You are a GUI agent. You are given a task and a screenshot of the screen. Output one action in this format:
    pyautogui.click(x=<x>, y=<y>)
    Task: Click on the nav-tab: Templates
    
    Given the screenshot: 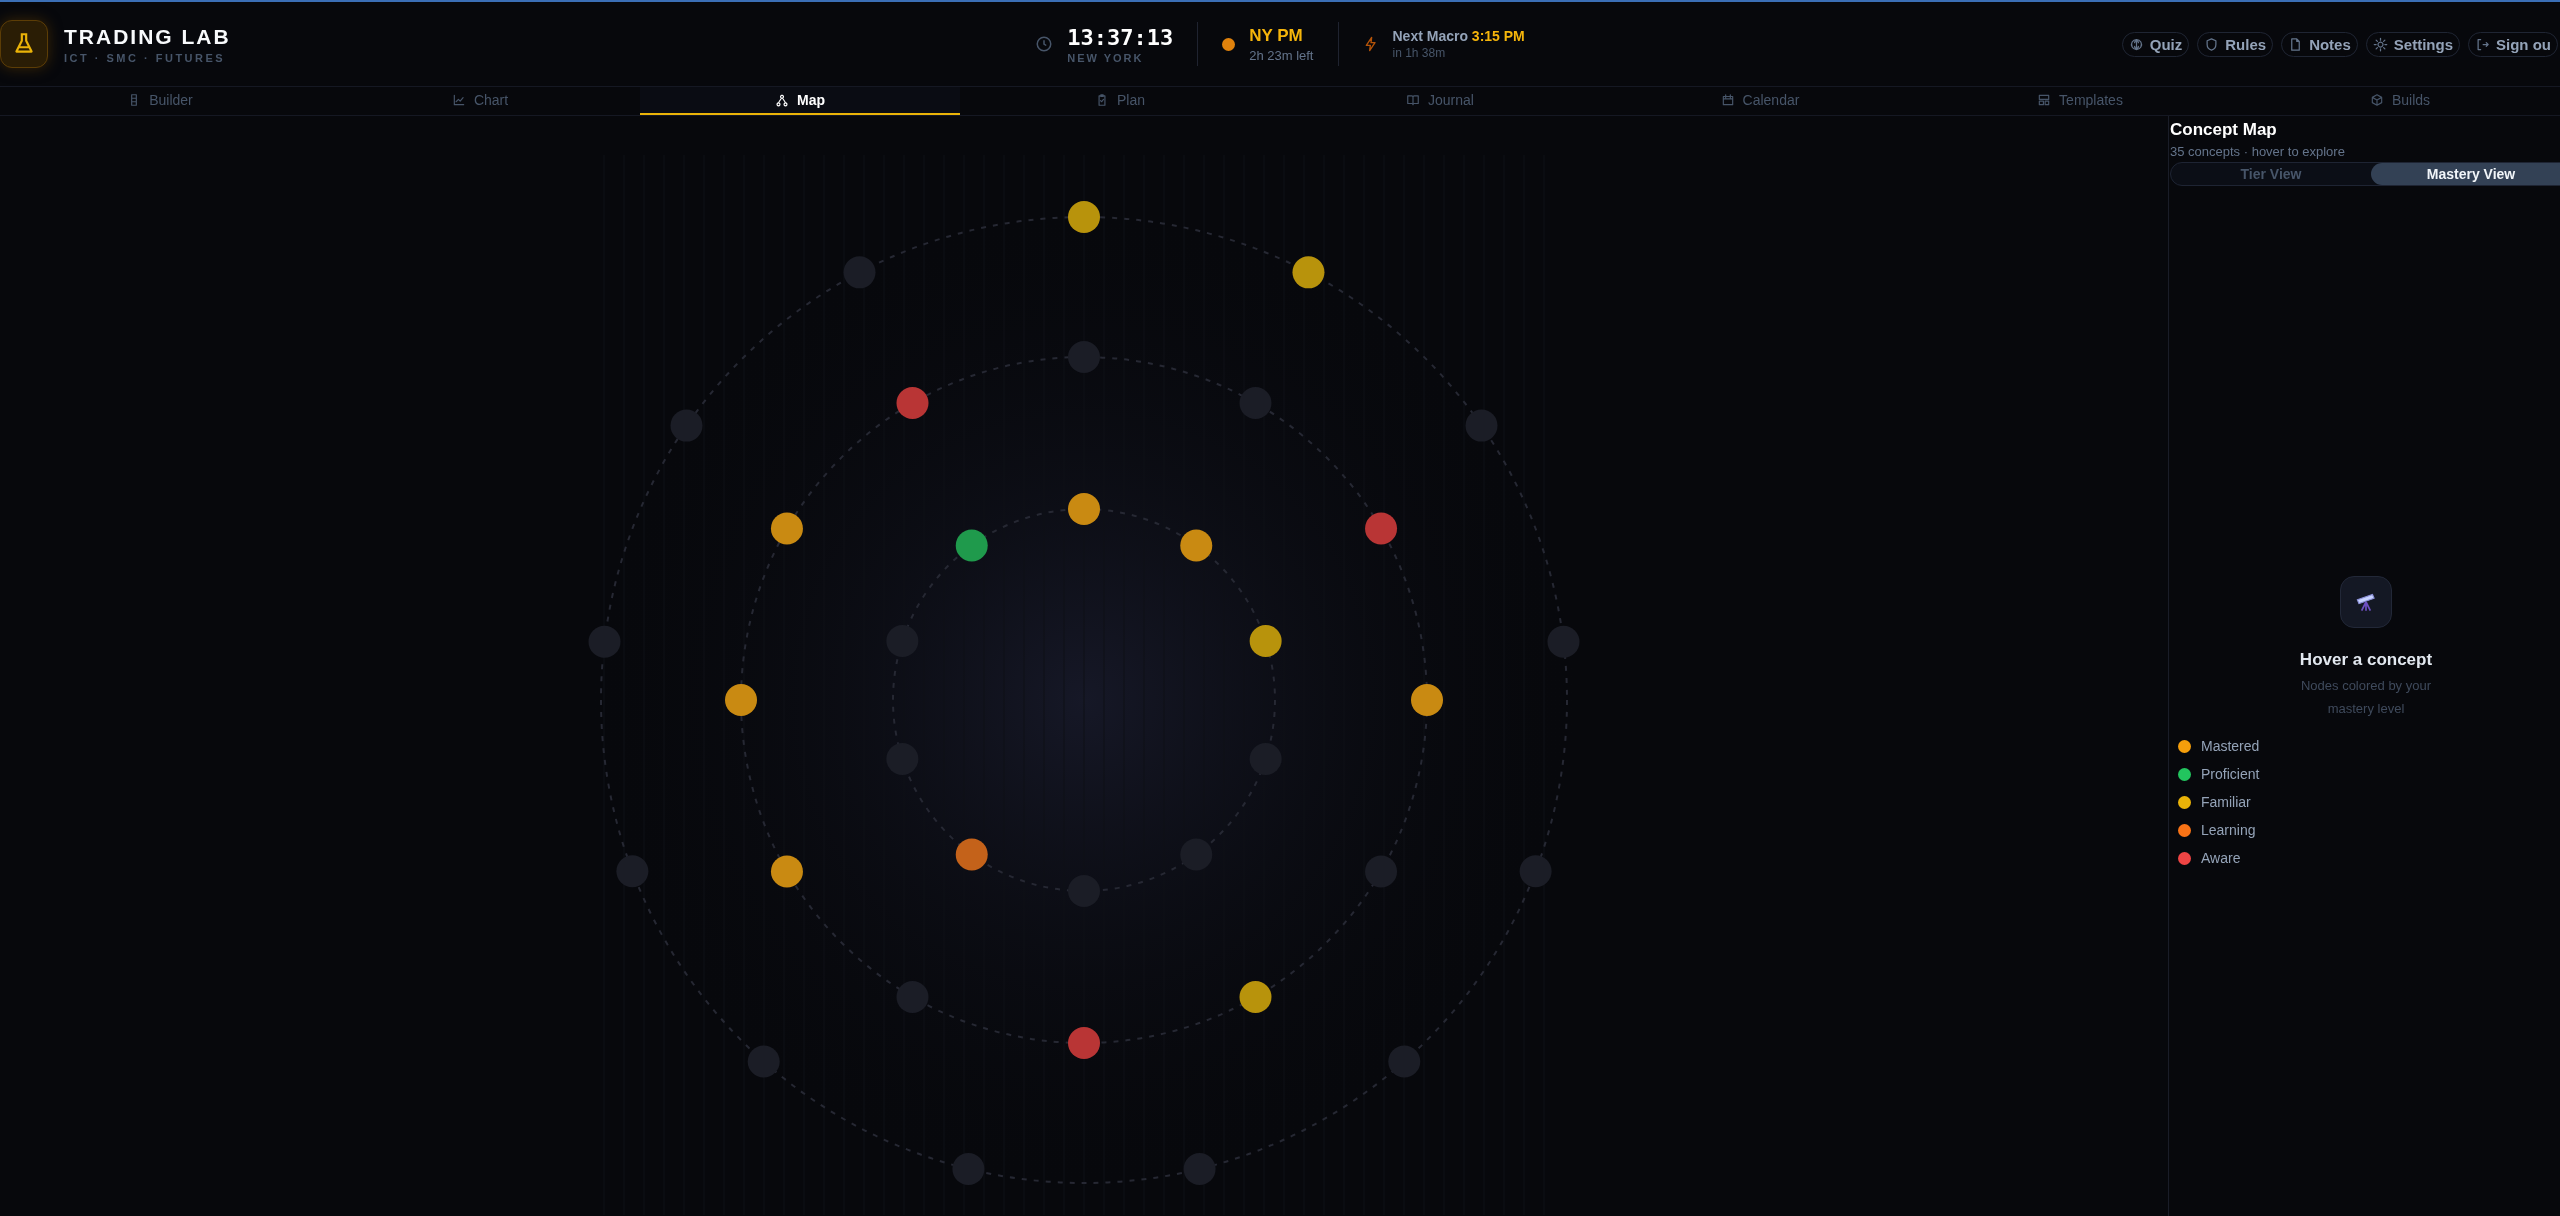 What is the action you would take?
    pyautogui.click(x=2080, y=101)
    